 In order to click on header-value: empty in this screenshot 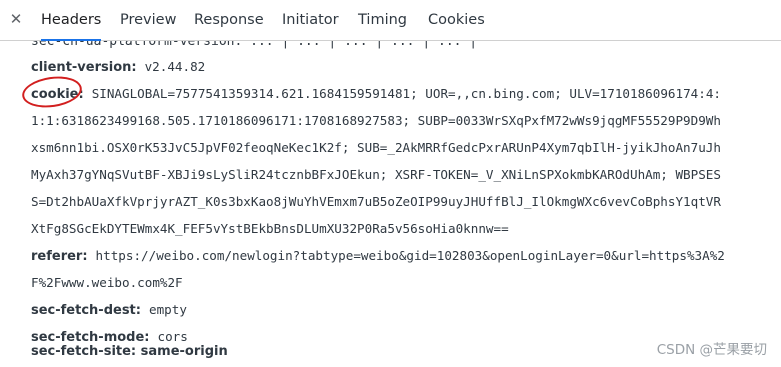, I will do `click(167, 309)`.